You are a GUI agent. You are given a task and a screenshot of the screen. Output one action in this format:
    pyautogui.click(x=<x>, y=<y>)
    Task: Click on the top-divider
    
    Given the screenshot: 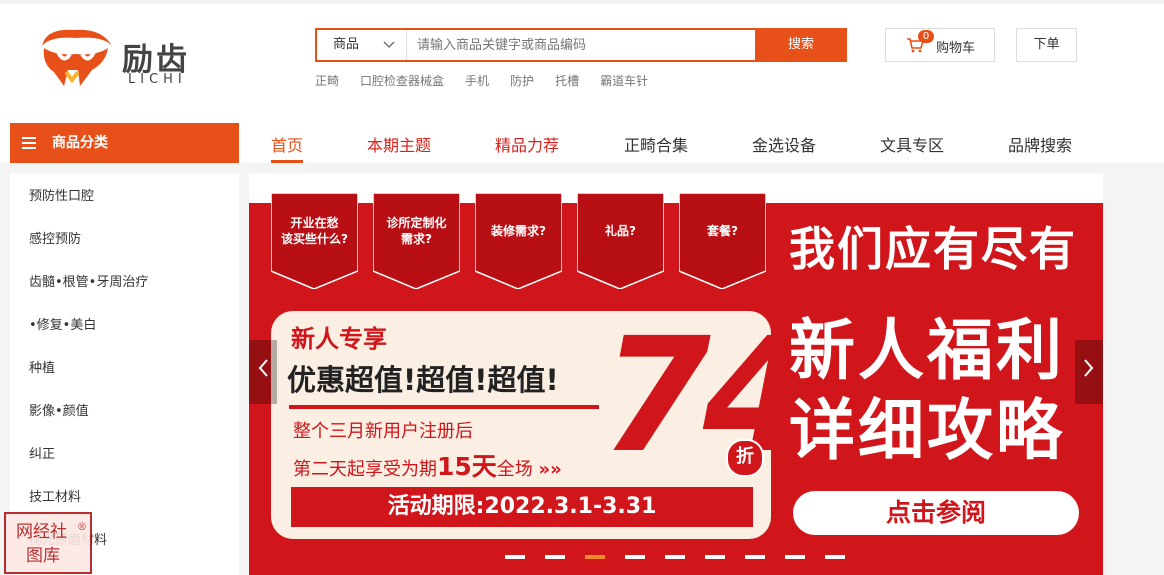 What is the action you would take?
    pyautogui.click(x=582, y=2)
    